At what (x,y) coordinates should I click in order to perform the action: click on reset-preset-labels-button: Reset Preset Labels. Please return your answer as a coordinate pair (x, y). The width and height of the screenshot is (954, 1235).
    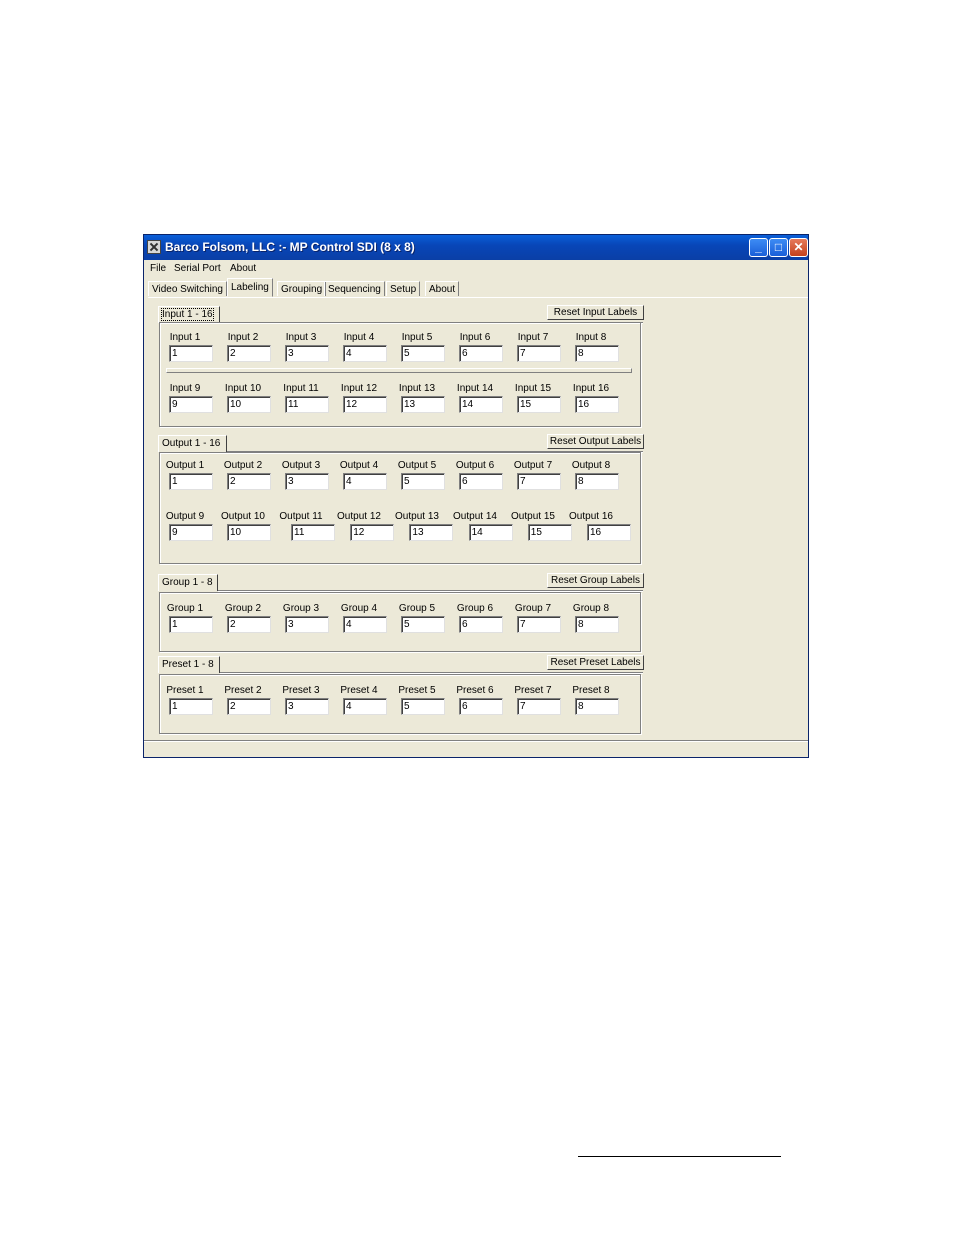
    Looking at the image, I should click on (595, 662).